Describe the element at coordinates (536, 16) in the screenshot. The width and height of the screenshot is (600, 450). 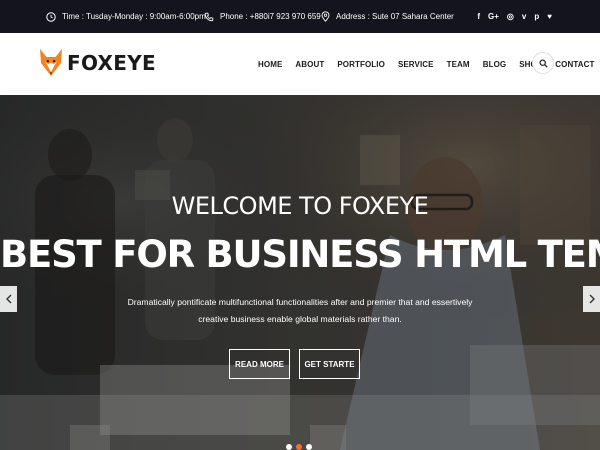
I see `pinterest-icon: p` at that location.